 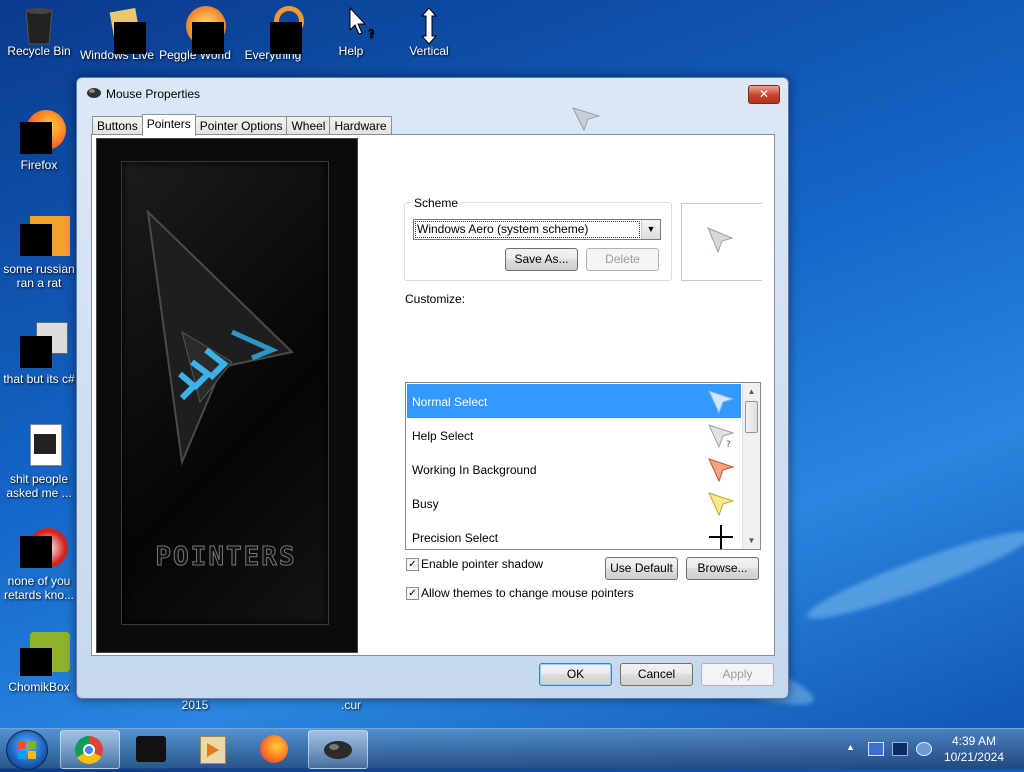 I want to click on mouse-icon, so click(x=338, y=750).